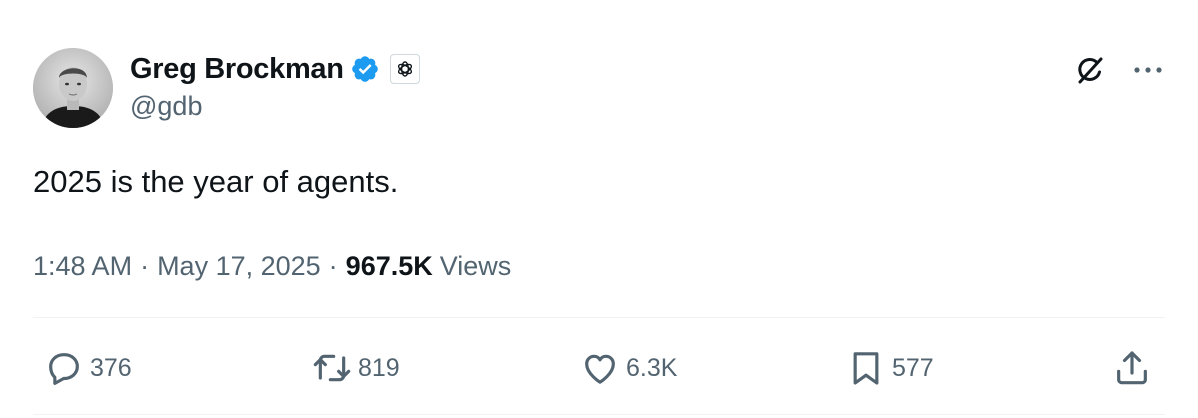 The width and height of the screenshot is (1198, 418). I want to click on retweet-count: 819, so click(379, 367).